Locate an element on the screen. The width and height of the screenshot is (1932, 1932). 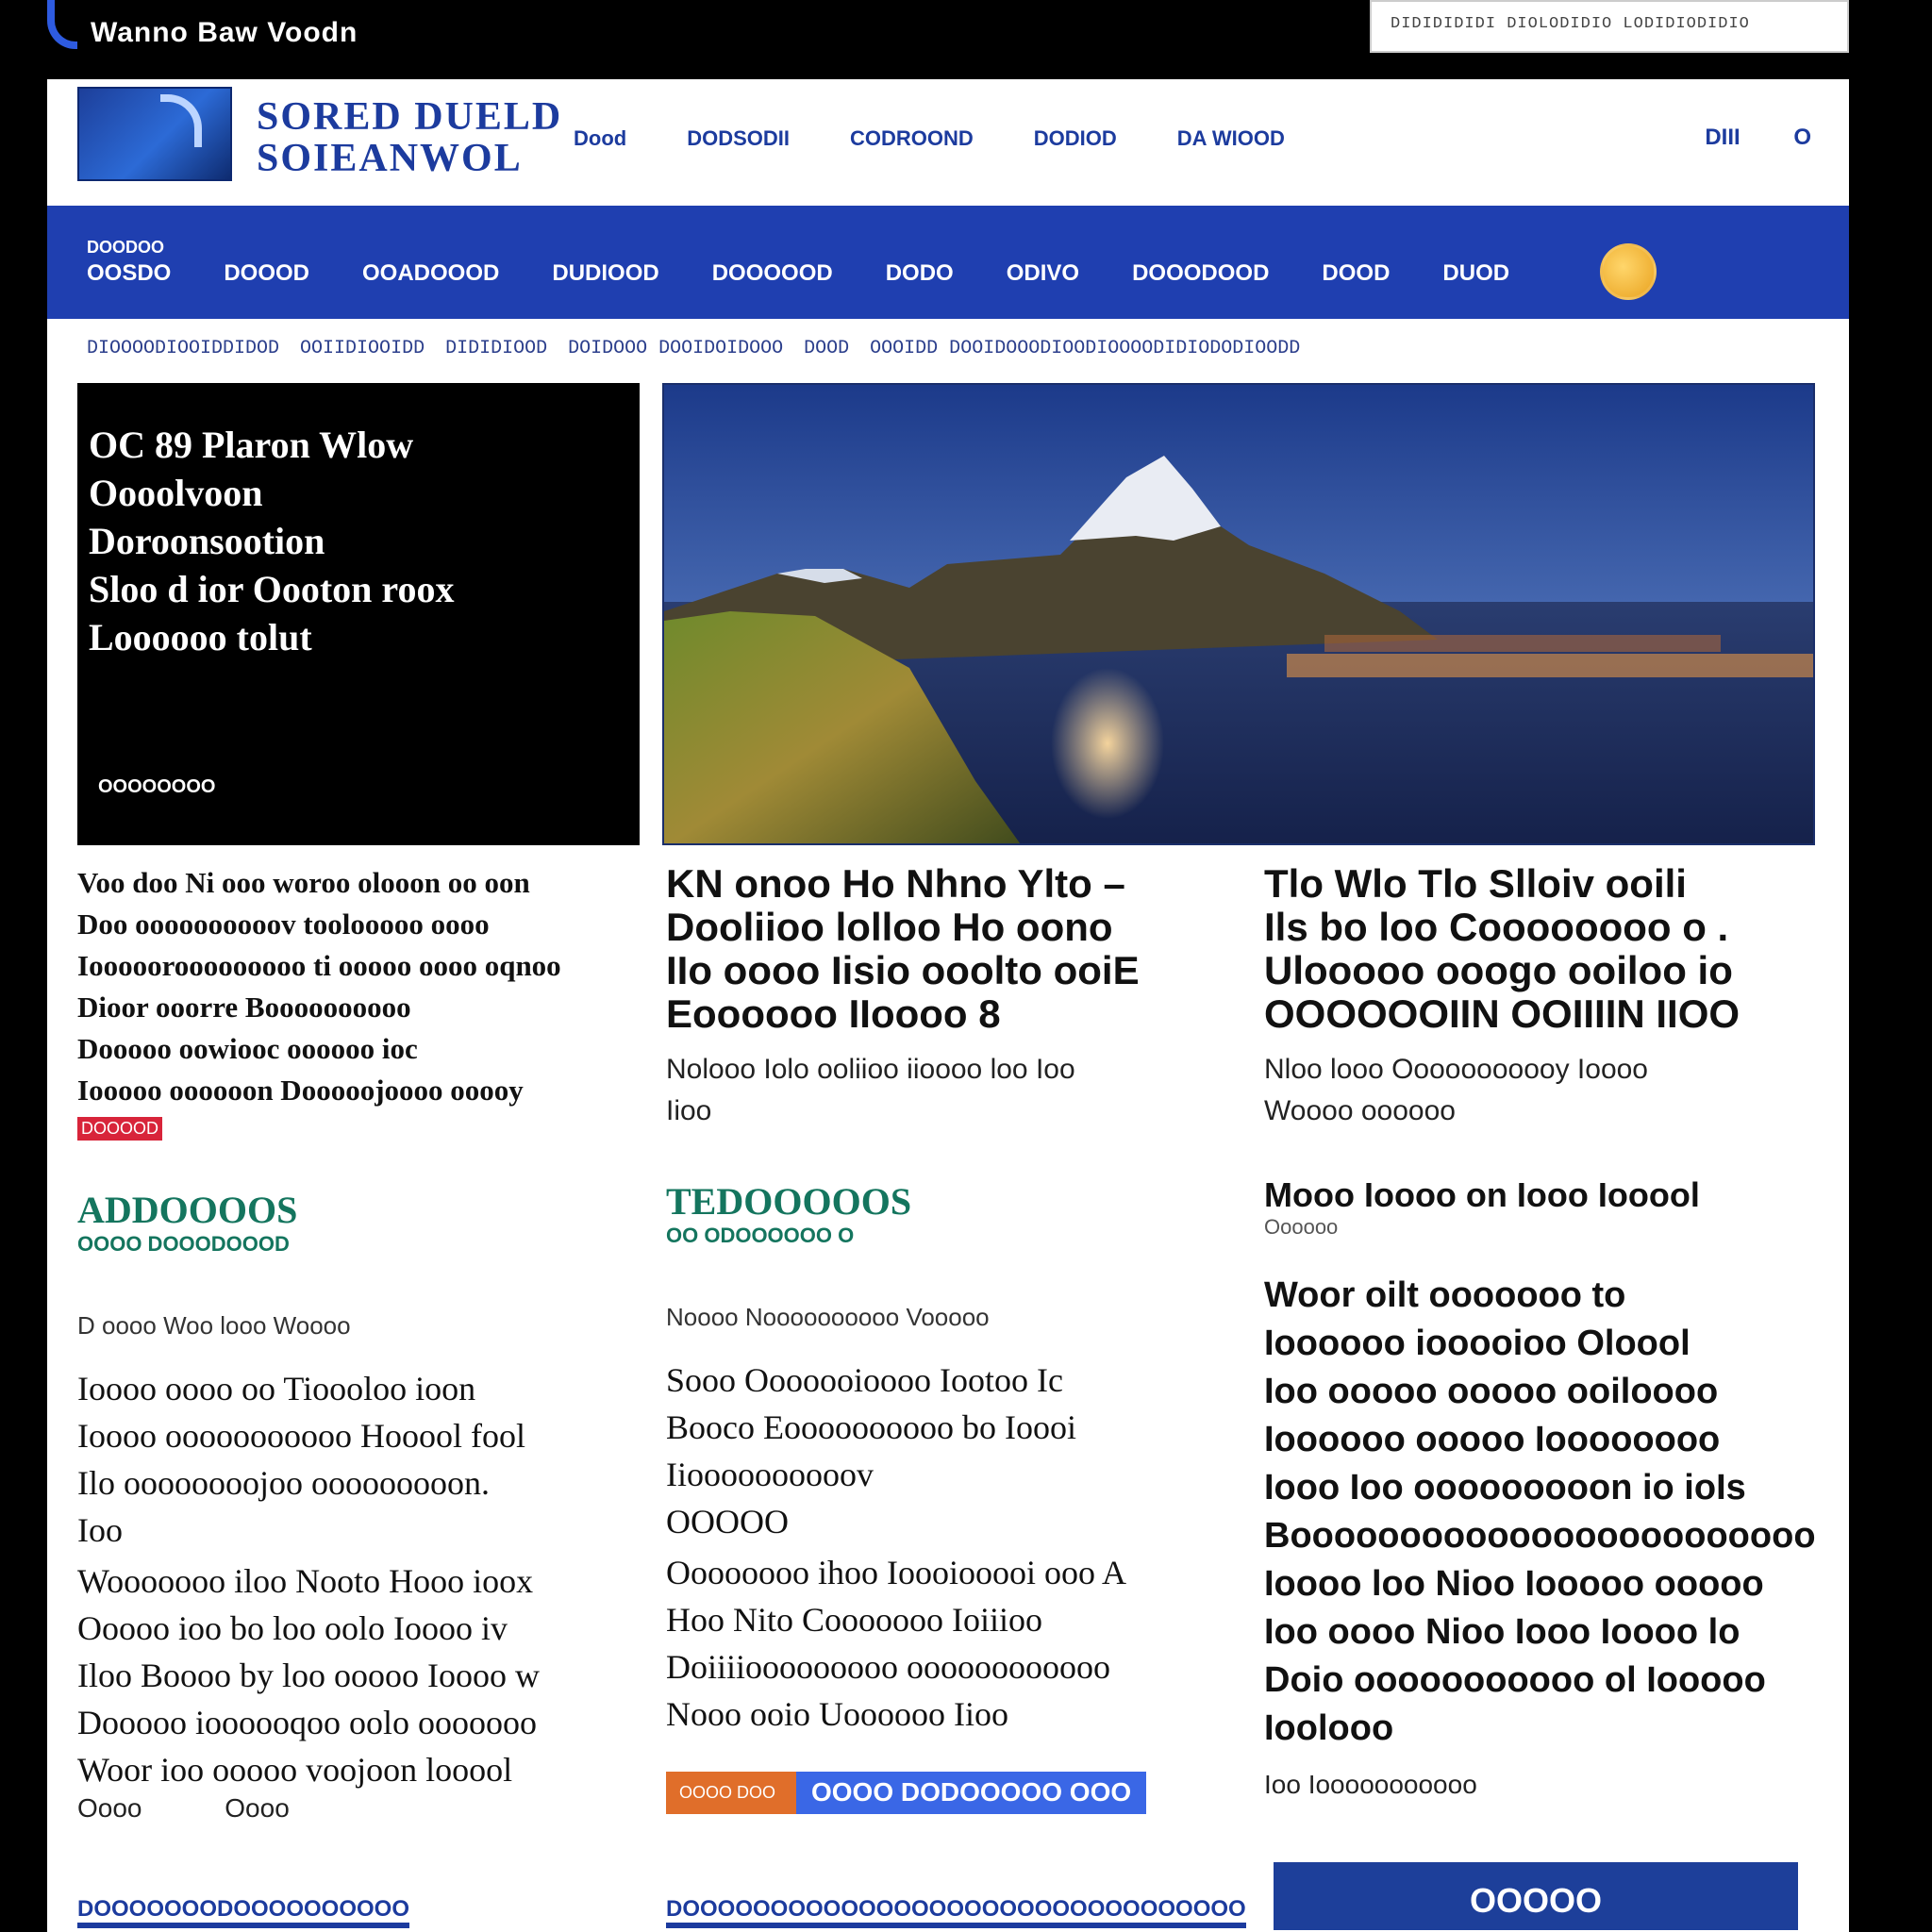
main-nav-item: OOADOOOD is located at coordinates (431, 274).